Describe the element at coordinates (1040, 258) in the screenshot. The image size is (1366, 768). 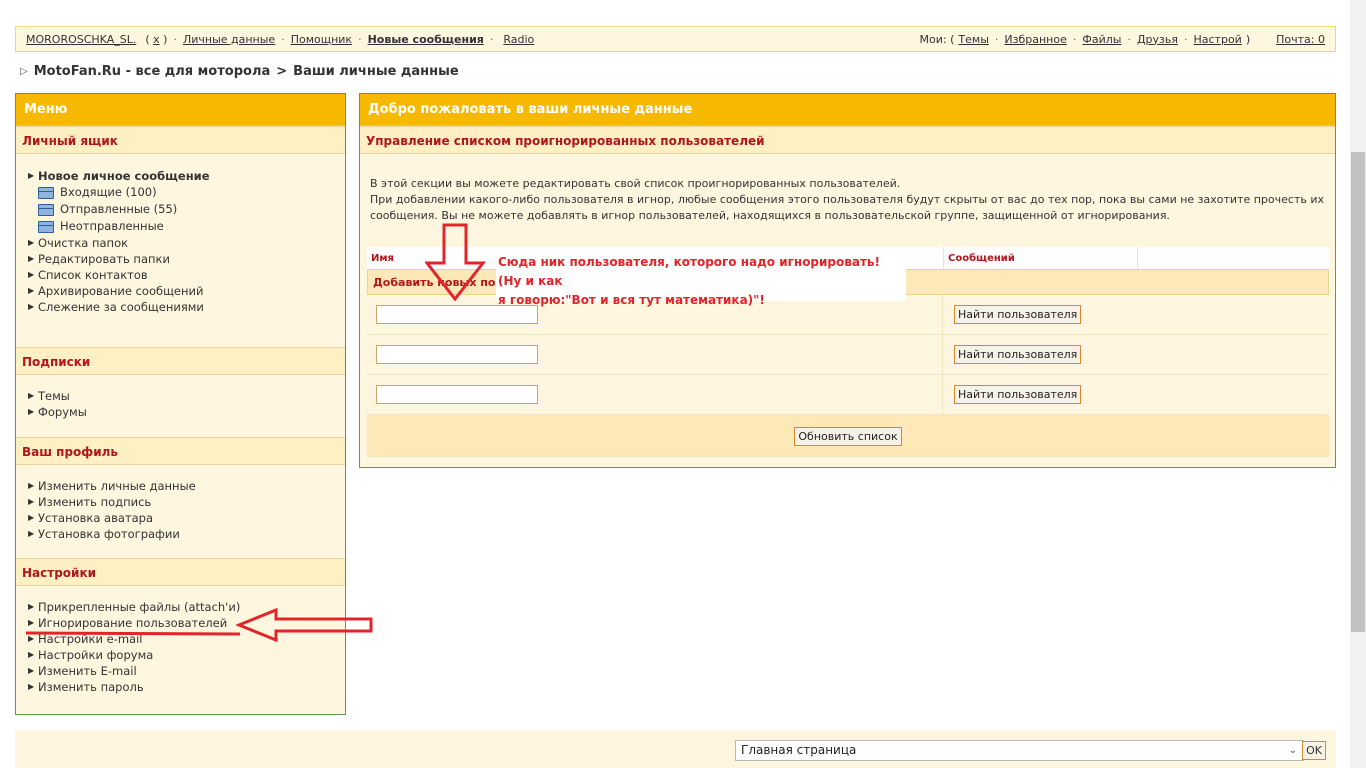
I see `col-messages-header: Сообщений` at that location.